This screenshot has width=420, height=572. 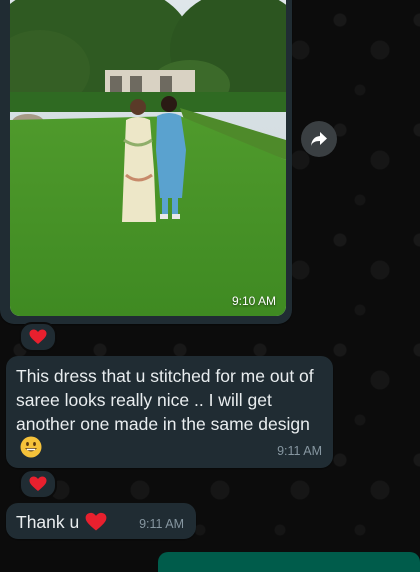 I want to click on message-text: Thank u, so click(x=61, y=522).